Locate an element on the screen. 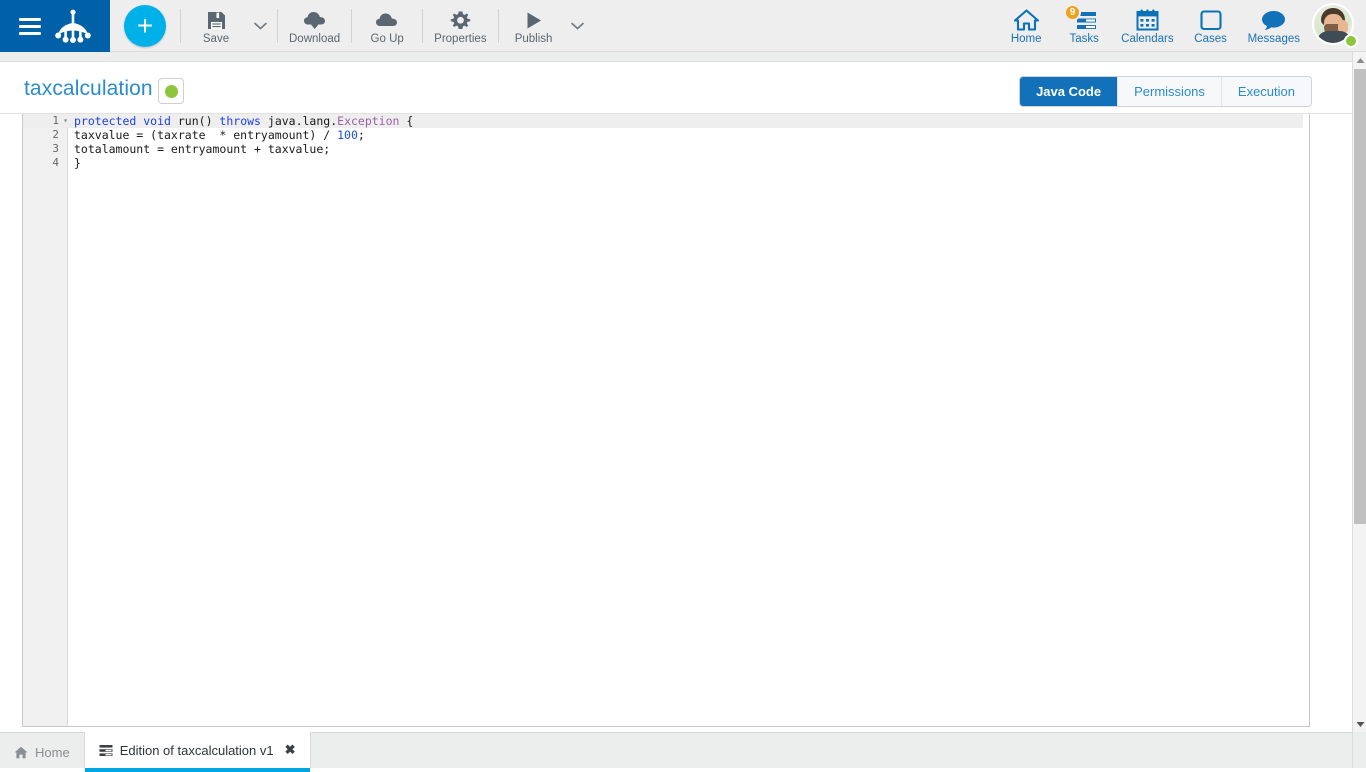  token-protected: protected is located at coordinates (108, 121).